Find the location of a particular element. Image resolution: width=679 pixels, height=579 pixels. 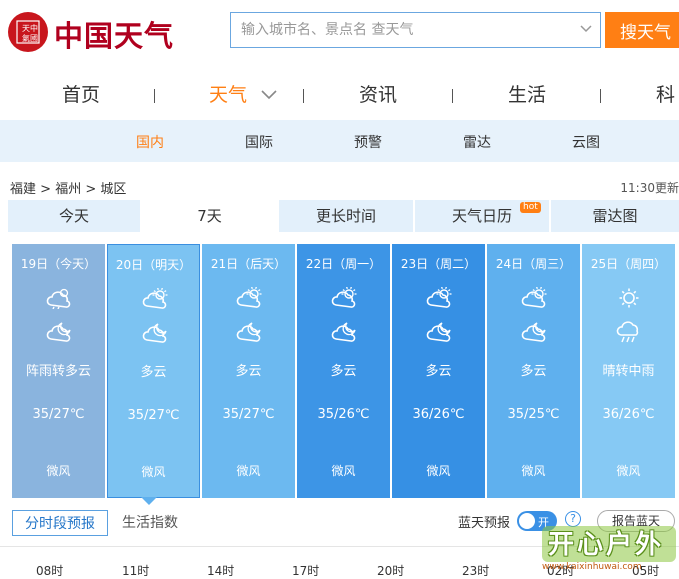

watermark-logo: 开心户外 www.kaixinhuwai.com is located at coordinates (610, 547).